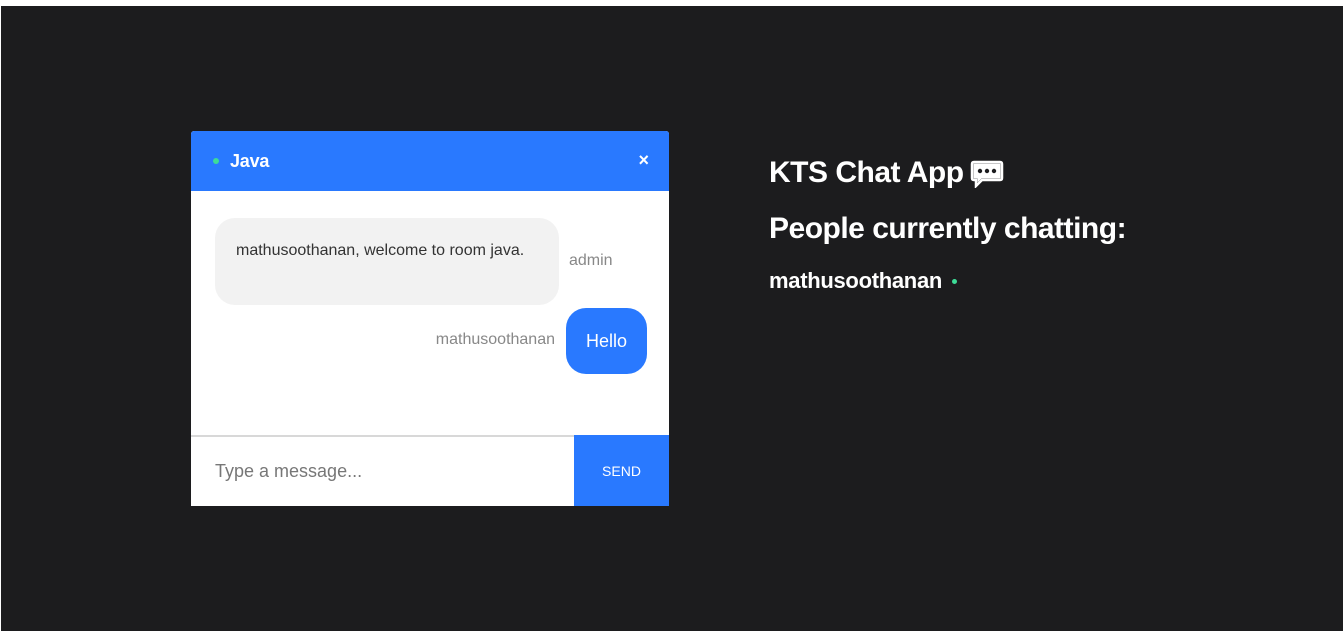 The width and height of the screenshot is (1343, 631). Describe the element at coordinates (606, 341) in the screenshot. I see `message-bubble-self: Hello` at that location.